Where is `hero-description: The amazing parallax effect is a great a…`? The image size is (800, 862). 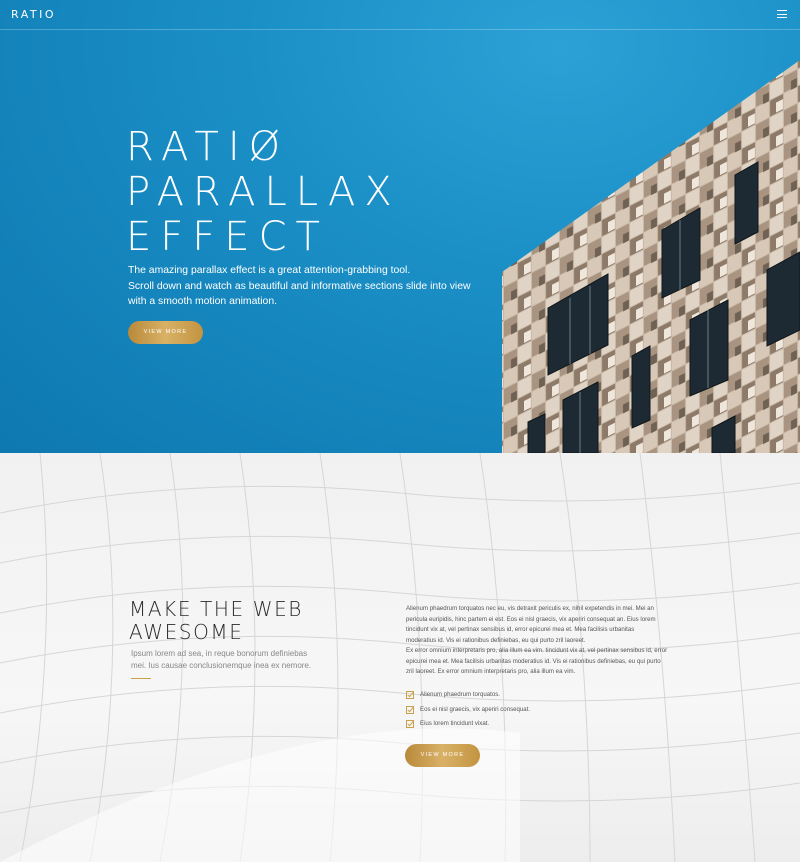 hero-description: The amazing parallax effect is a great a… is located at coordinates (308, 286).